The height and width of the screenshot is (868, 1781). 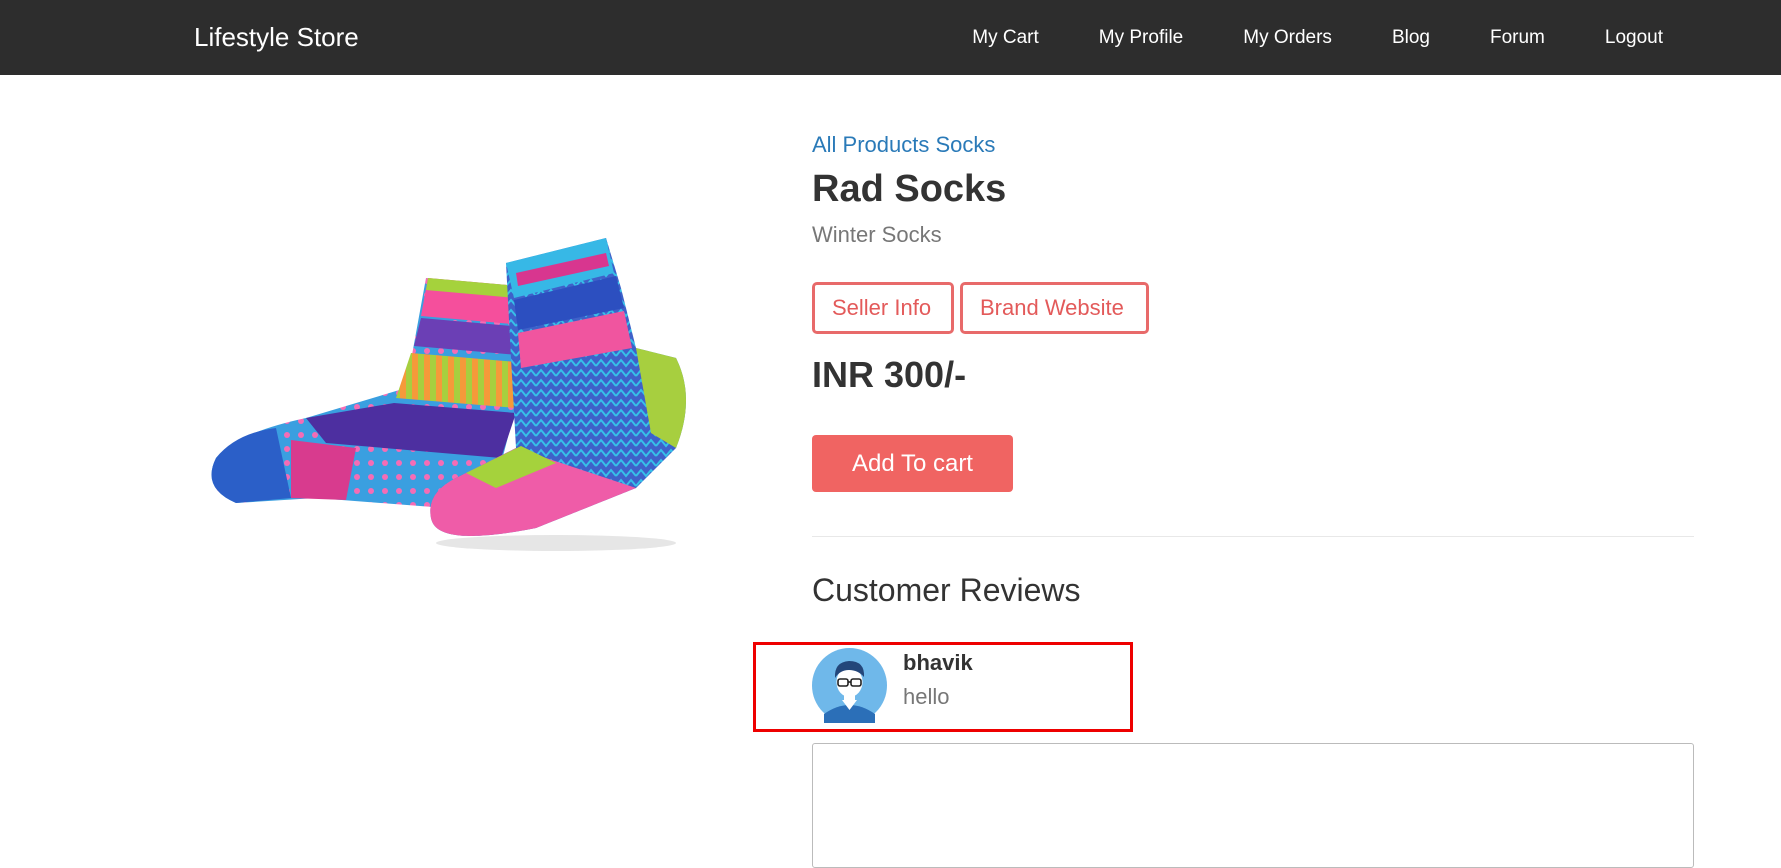 I want to click on brand-logo-link: Lifestyle Store, so click(x=276, y=37).